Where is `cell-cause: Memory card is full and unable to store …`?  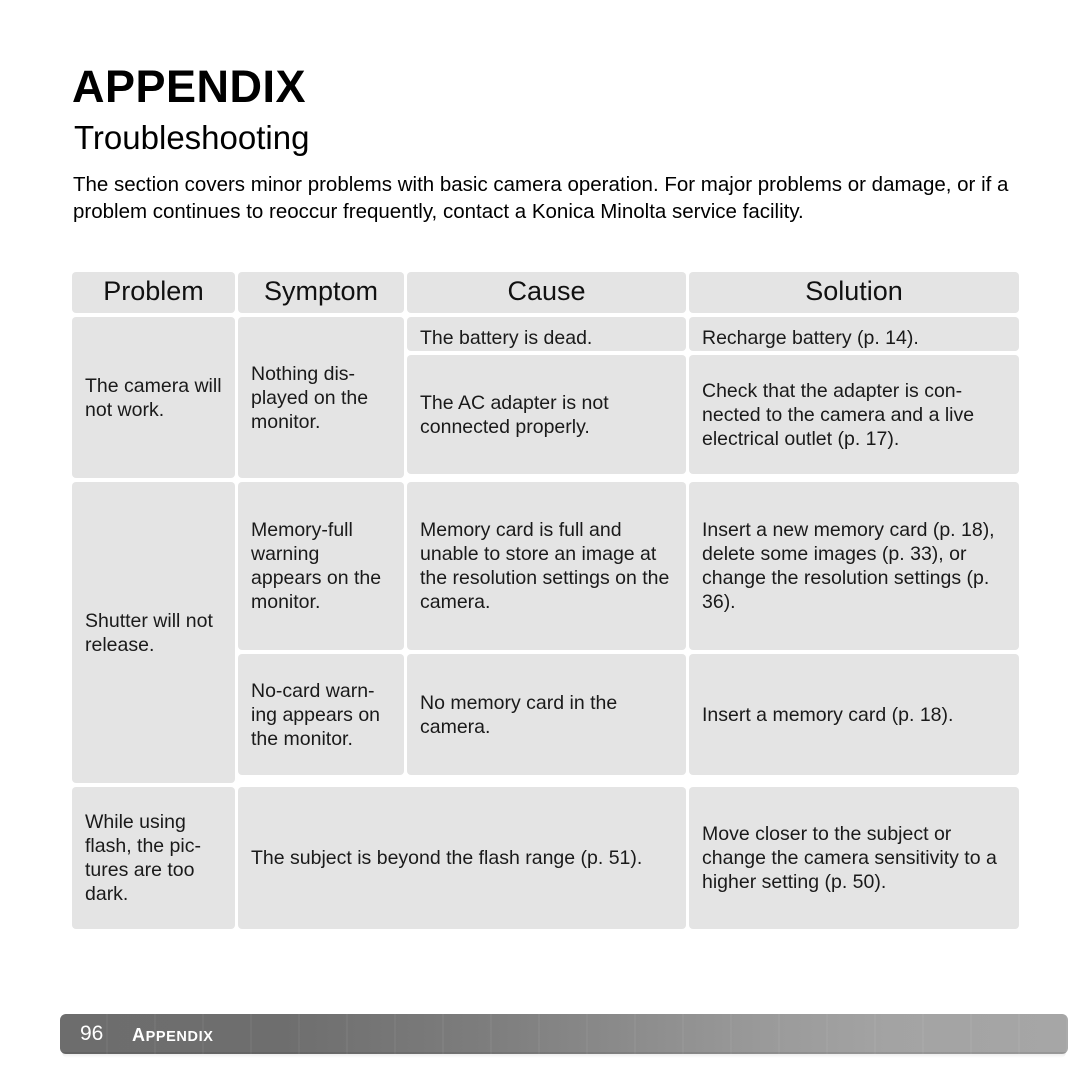 cell-cause: Memory card is full and unable to store … is located at coordinates (546, 566).